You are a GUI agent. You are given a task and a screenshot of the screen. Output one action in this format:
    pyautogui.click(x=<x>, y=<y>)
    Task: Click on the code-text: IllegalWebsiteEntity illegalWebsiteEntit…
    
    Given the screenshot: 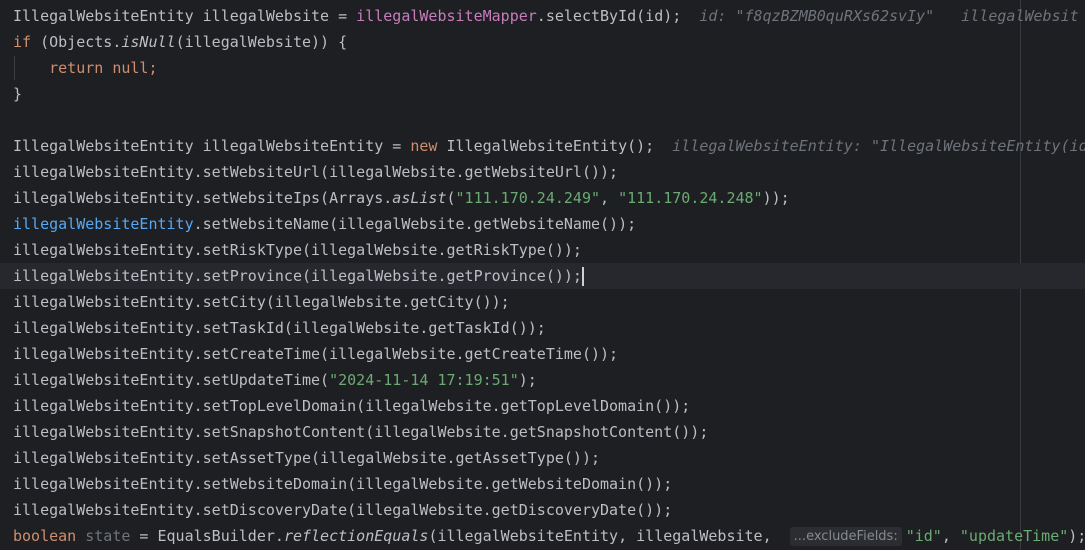 What is the action you would take?
    pyautogui.click(x=212, y=146)
    